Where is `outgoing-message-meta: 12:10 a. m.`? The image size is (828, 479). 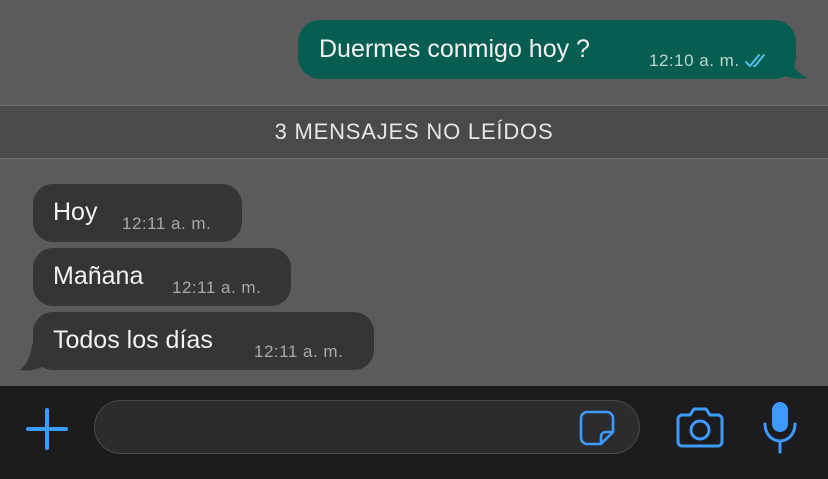 outgoing-message-meta: 12:10 a. m. is located at coordinates (710, 61).